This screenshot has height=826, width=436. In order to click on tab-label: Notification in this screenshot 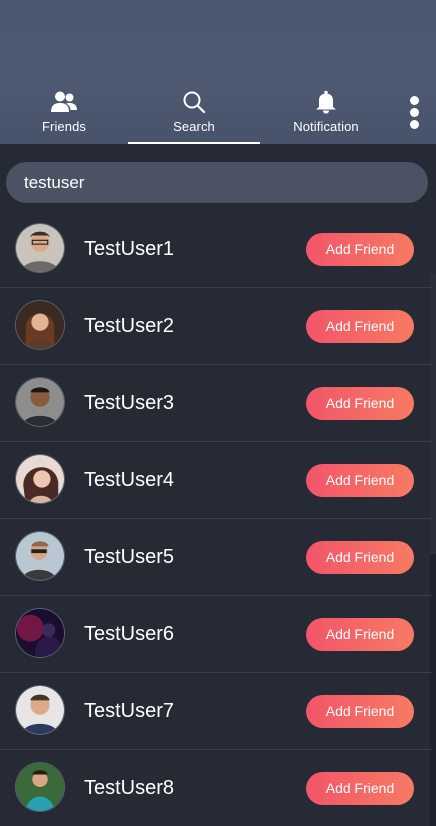, I will do `click(326, 126)`.